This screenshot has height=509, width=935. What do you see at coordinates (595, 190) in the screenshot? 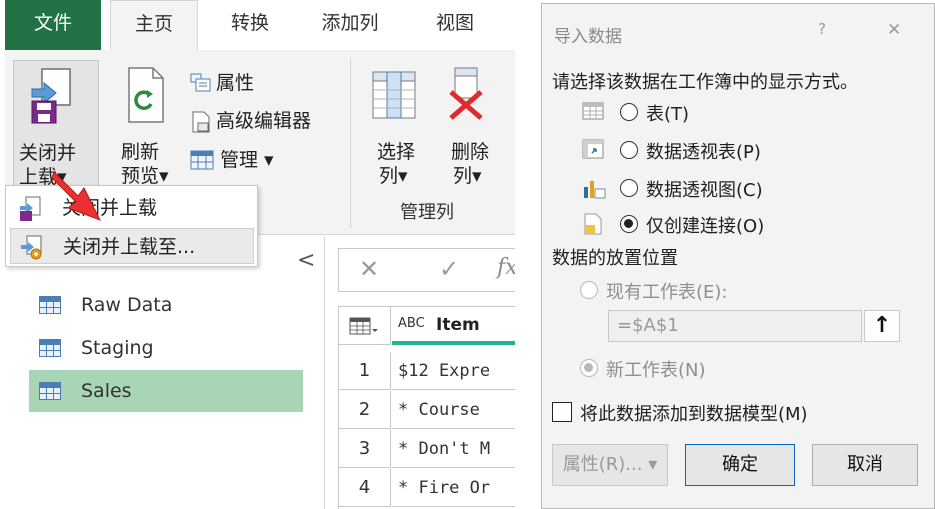
I see `pivot-chart-icon` at bounding box center [595, 190].